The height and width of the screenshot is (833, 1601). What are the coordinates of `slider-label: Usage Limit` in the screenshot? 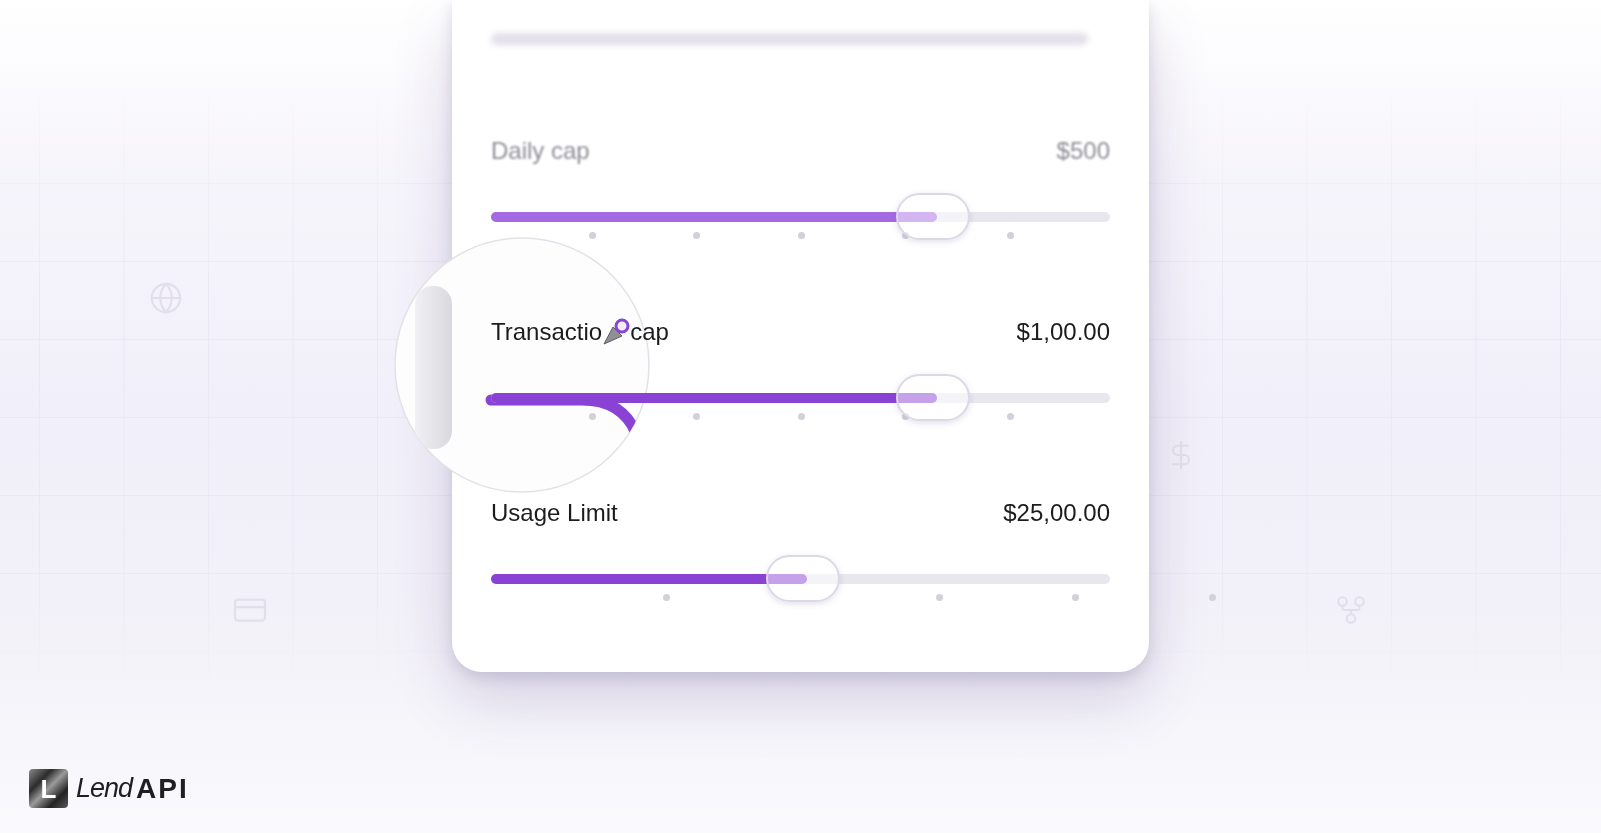 It's located at (554, 513).